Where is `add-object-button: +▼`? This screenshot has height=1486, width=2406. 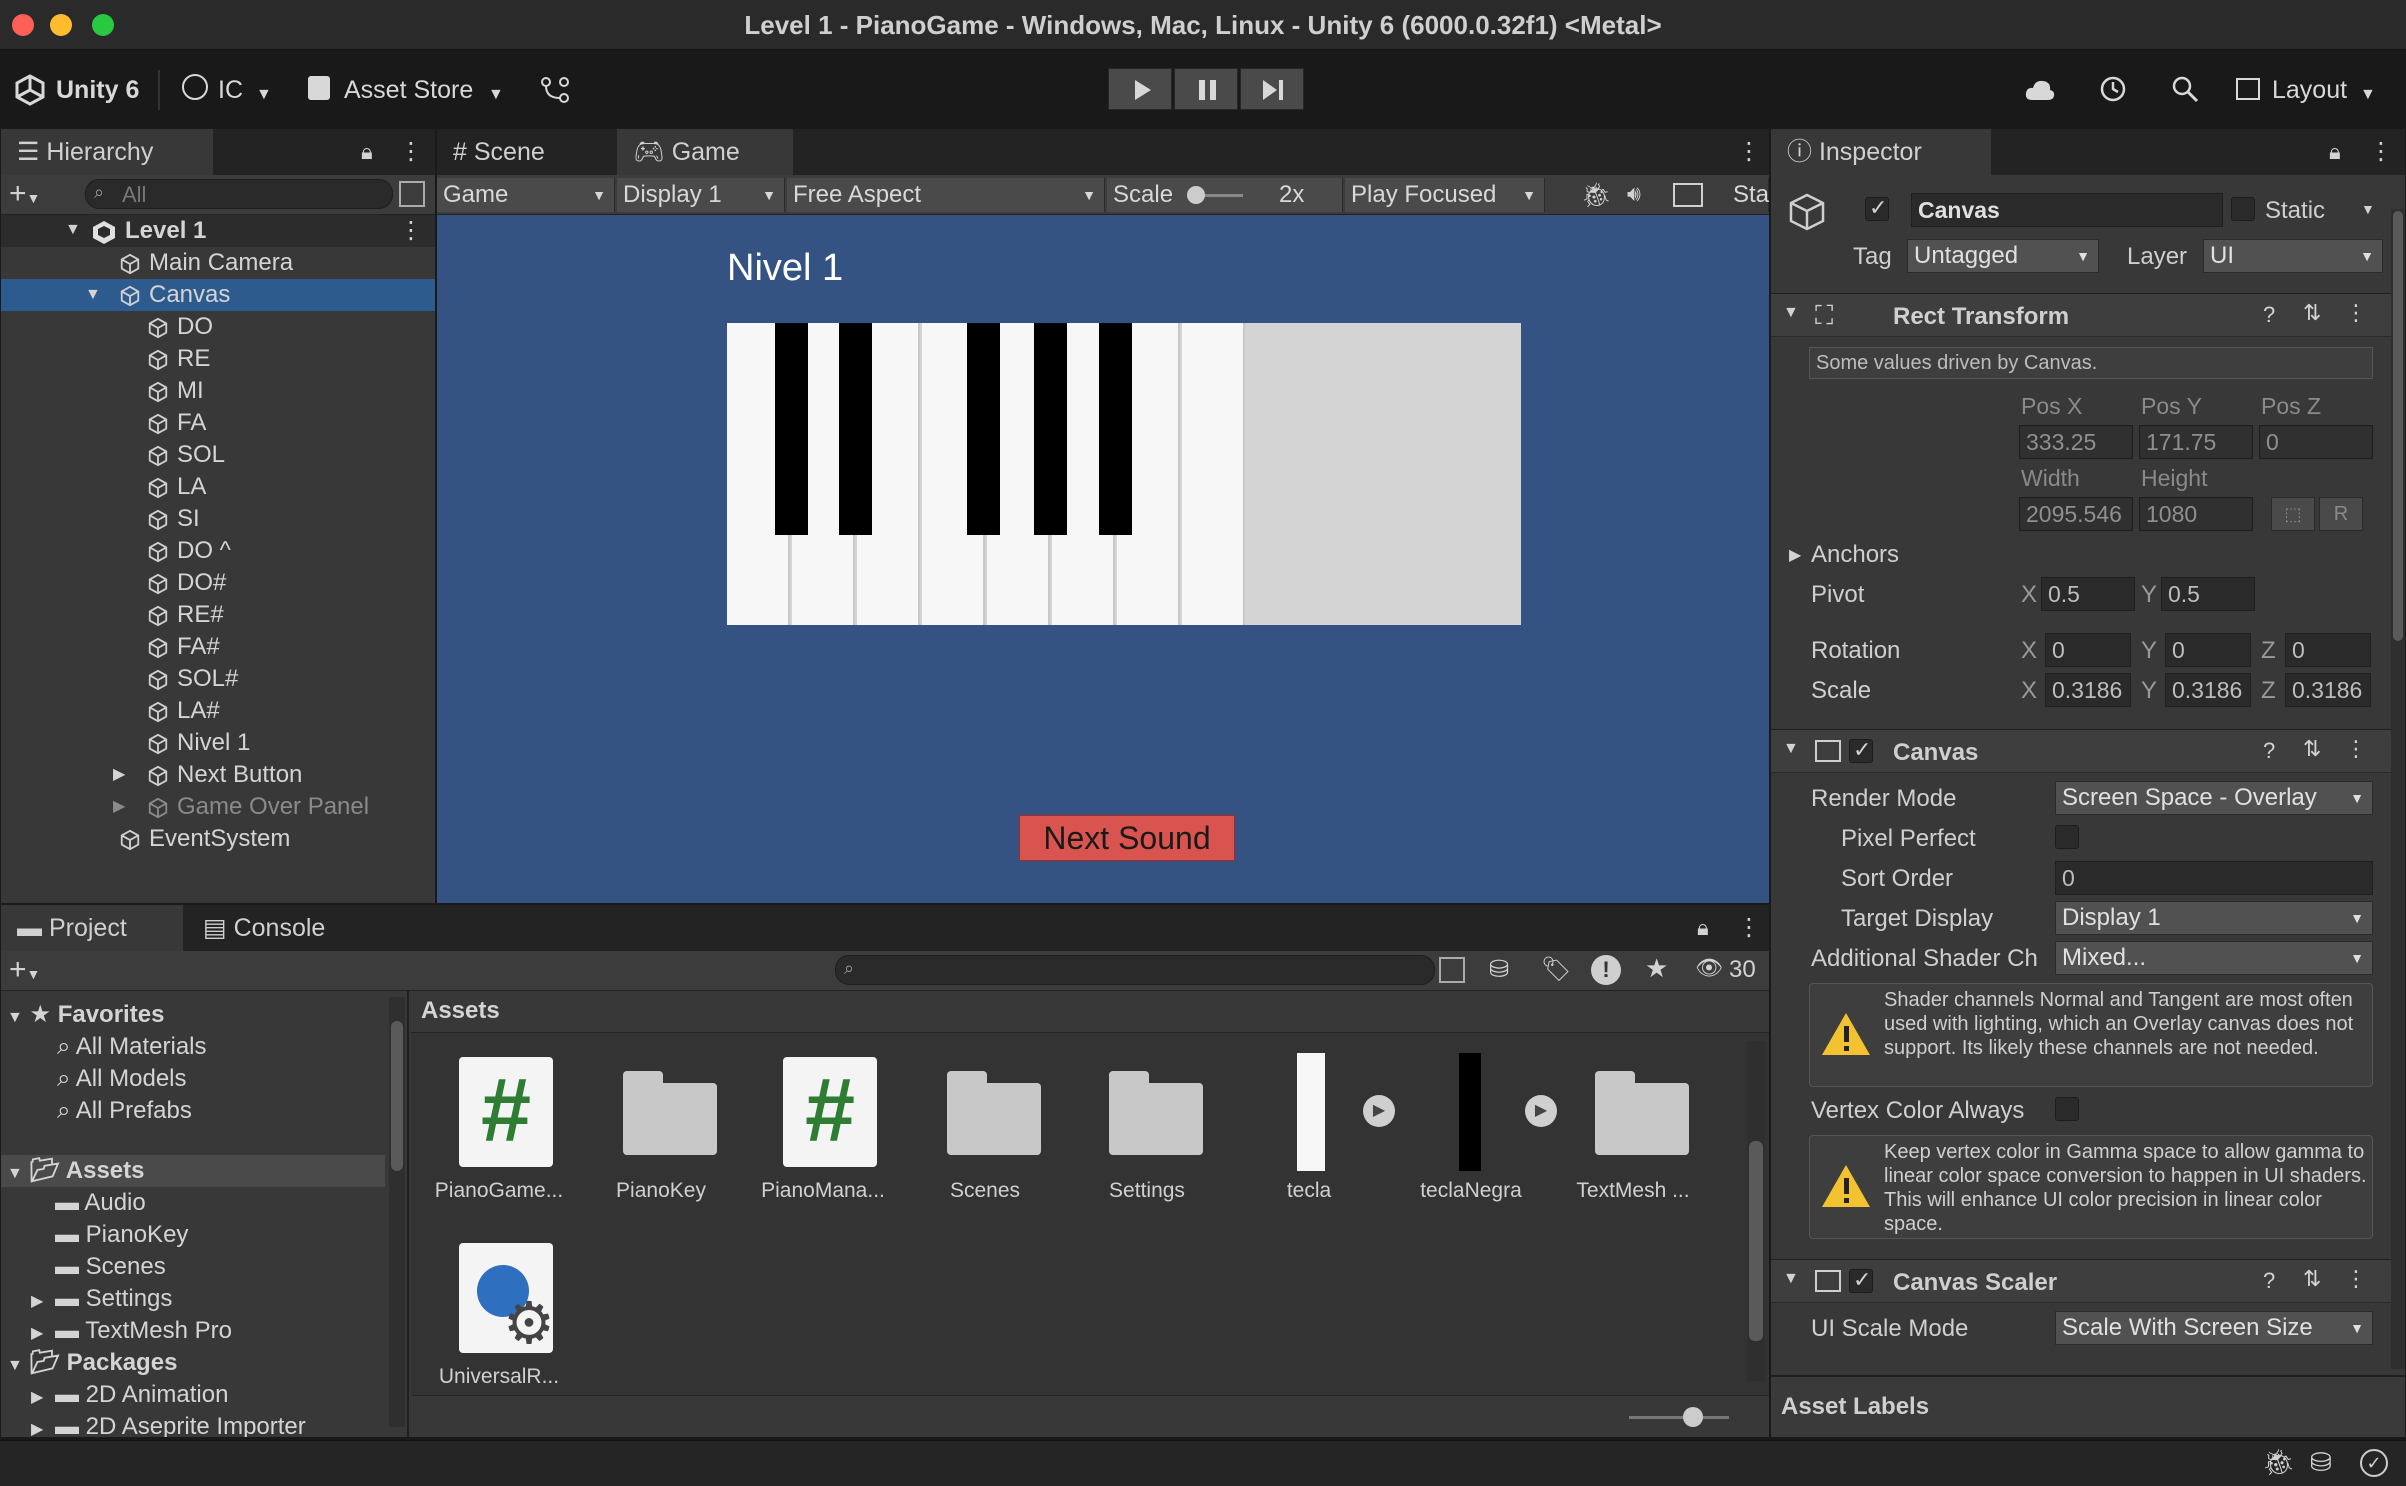
add-object-button: +▼ is located at coordinates (24, 196).